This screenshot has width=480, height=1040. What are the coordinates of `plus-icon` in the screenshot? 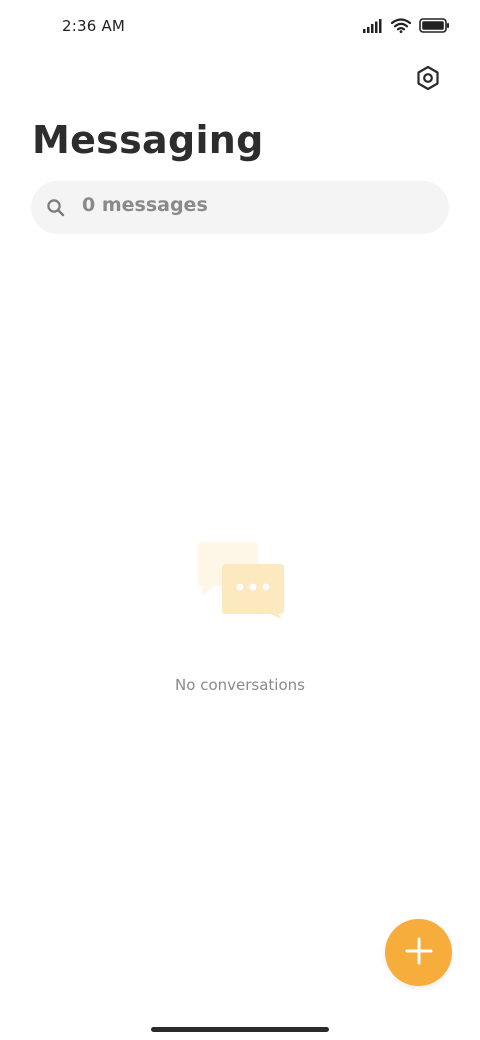 It's located at (419, 953).